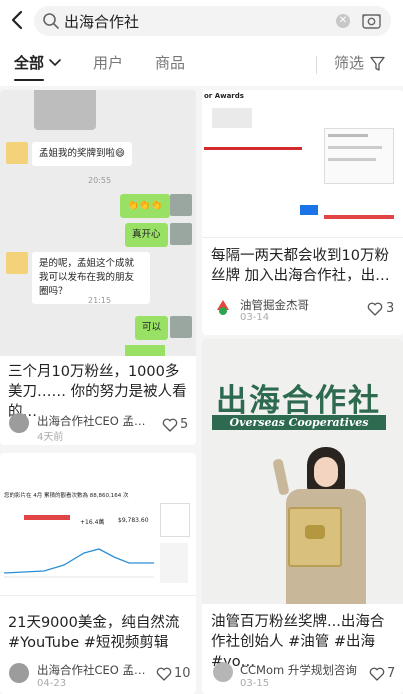  Describe the element at coordinates (92, 522) in the screenshot. I see `stat-views: +16.4萬` at that location.